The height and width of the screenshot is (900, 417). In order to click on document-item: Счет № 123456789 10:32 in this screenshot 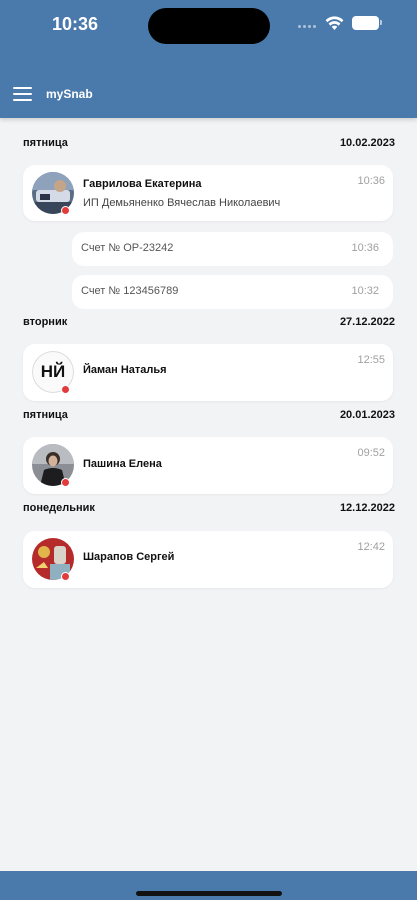, I will do `click(232, 292)`.